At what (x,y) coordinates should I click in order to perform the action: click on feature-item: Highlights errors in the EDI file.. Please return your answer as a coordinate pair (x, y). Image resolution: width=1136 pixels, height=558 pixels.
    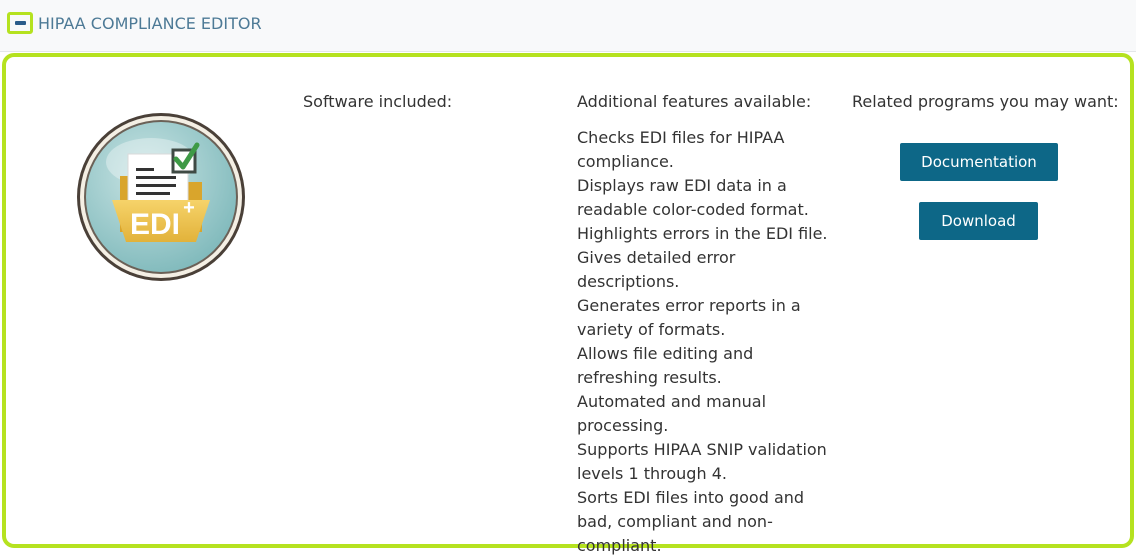
    Looking at the image, I should click on (702, 233).